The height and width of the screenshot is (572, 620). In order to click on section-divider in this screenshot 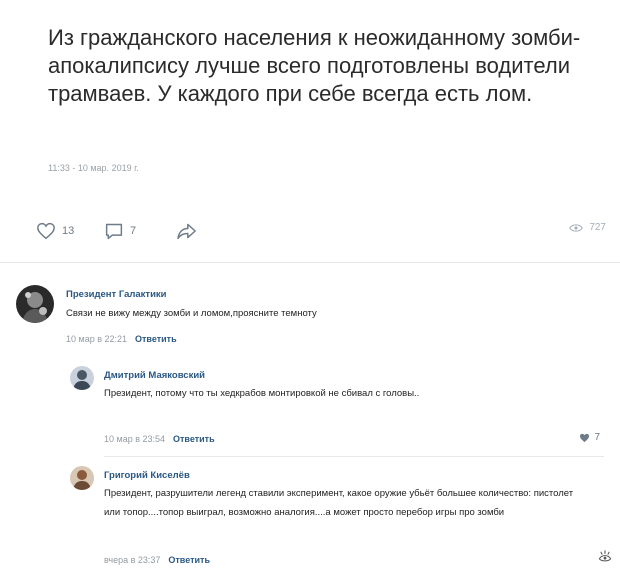, I will do `click(310, 262)`.